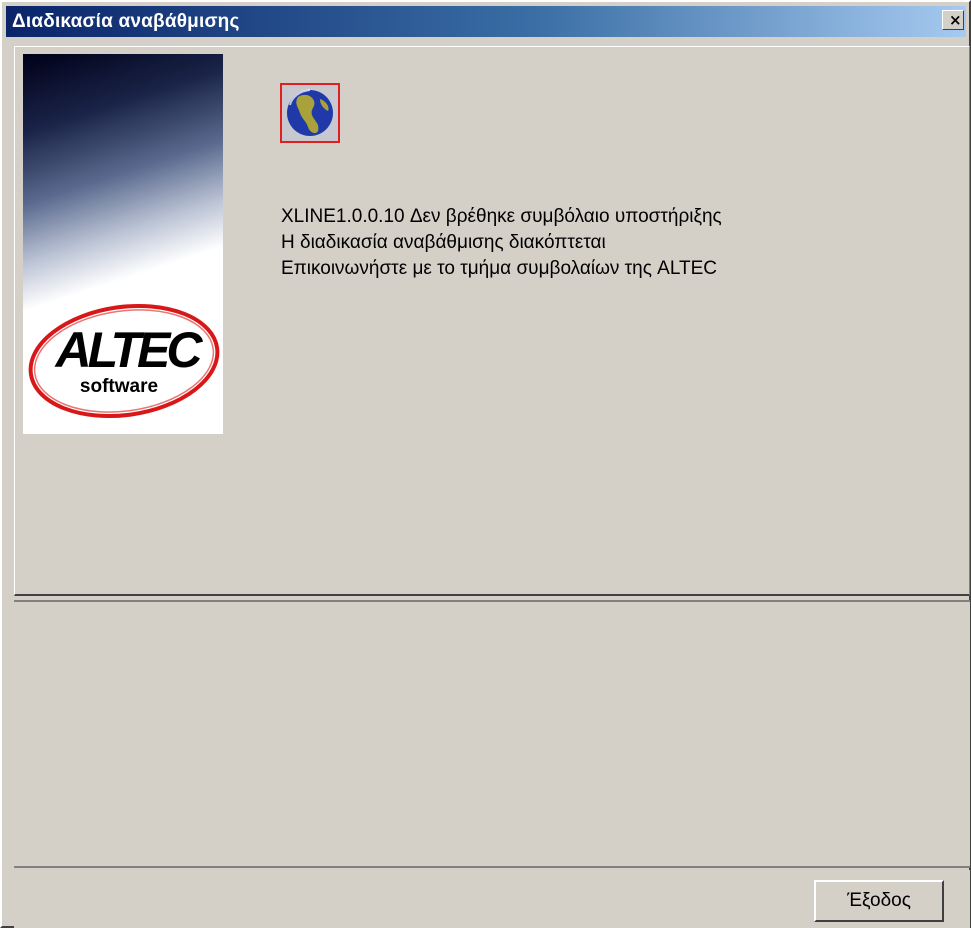 The width and height of the screenshot is (971, 928). I want to click on altec-logo: ALTEC software, so click(124, 361).